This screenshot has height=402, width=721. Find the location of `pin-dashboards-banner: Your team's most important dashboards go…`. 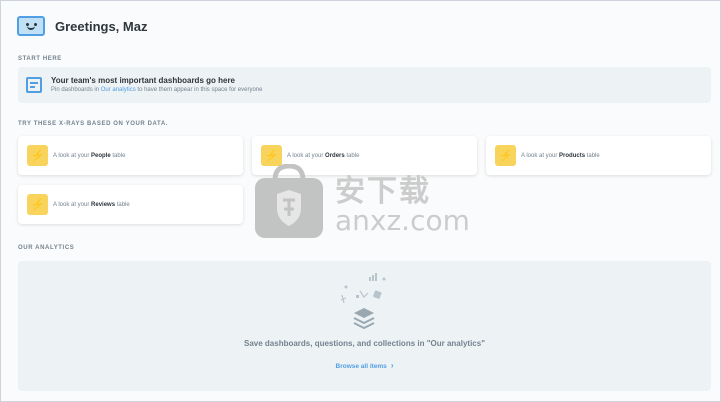

pin-dashboards-banner: Your team's most important dashboards go… is located at coordinates (364, 85).